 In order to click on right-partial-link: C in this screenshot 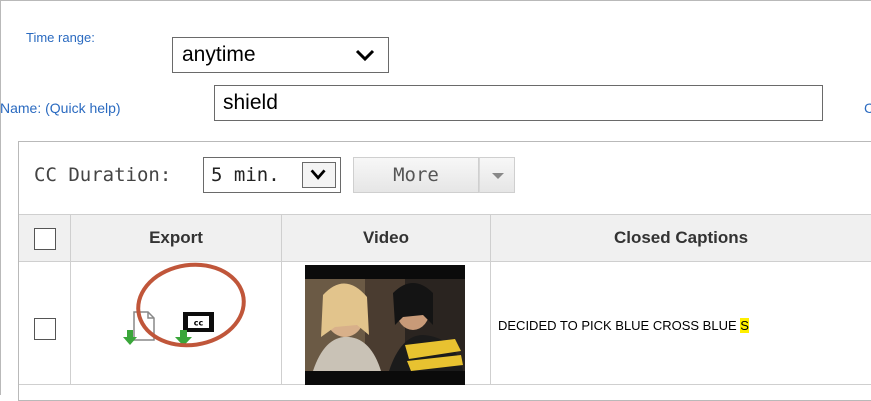, I will do `click(867, 108)`.